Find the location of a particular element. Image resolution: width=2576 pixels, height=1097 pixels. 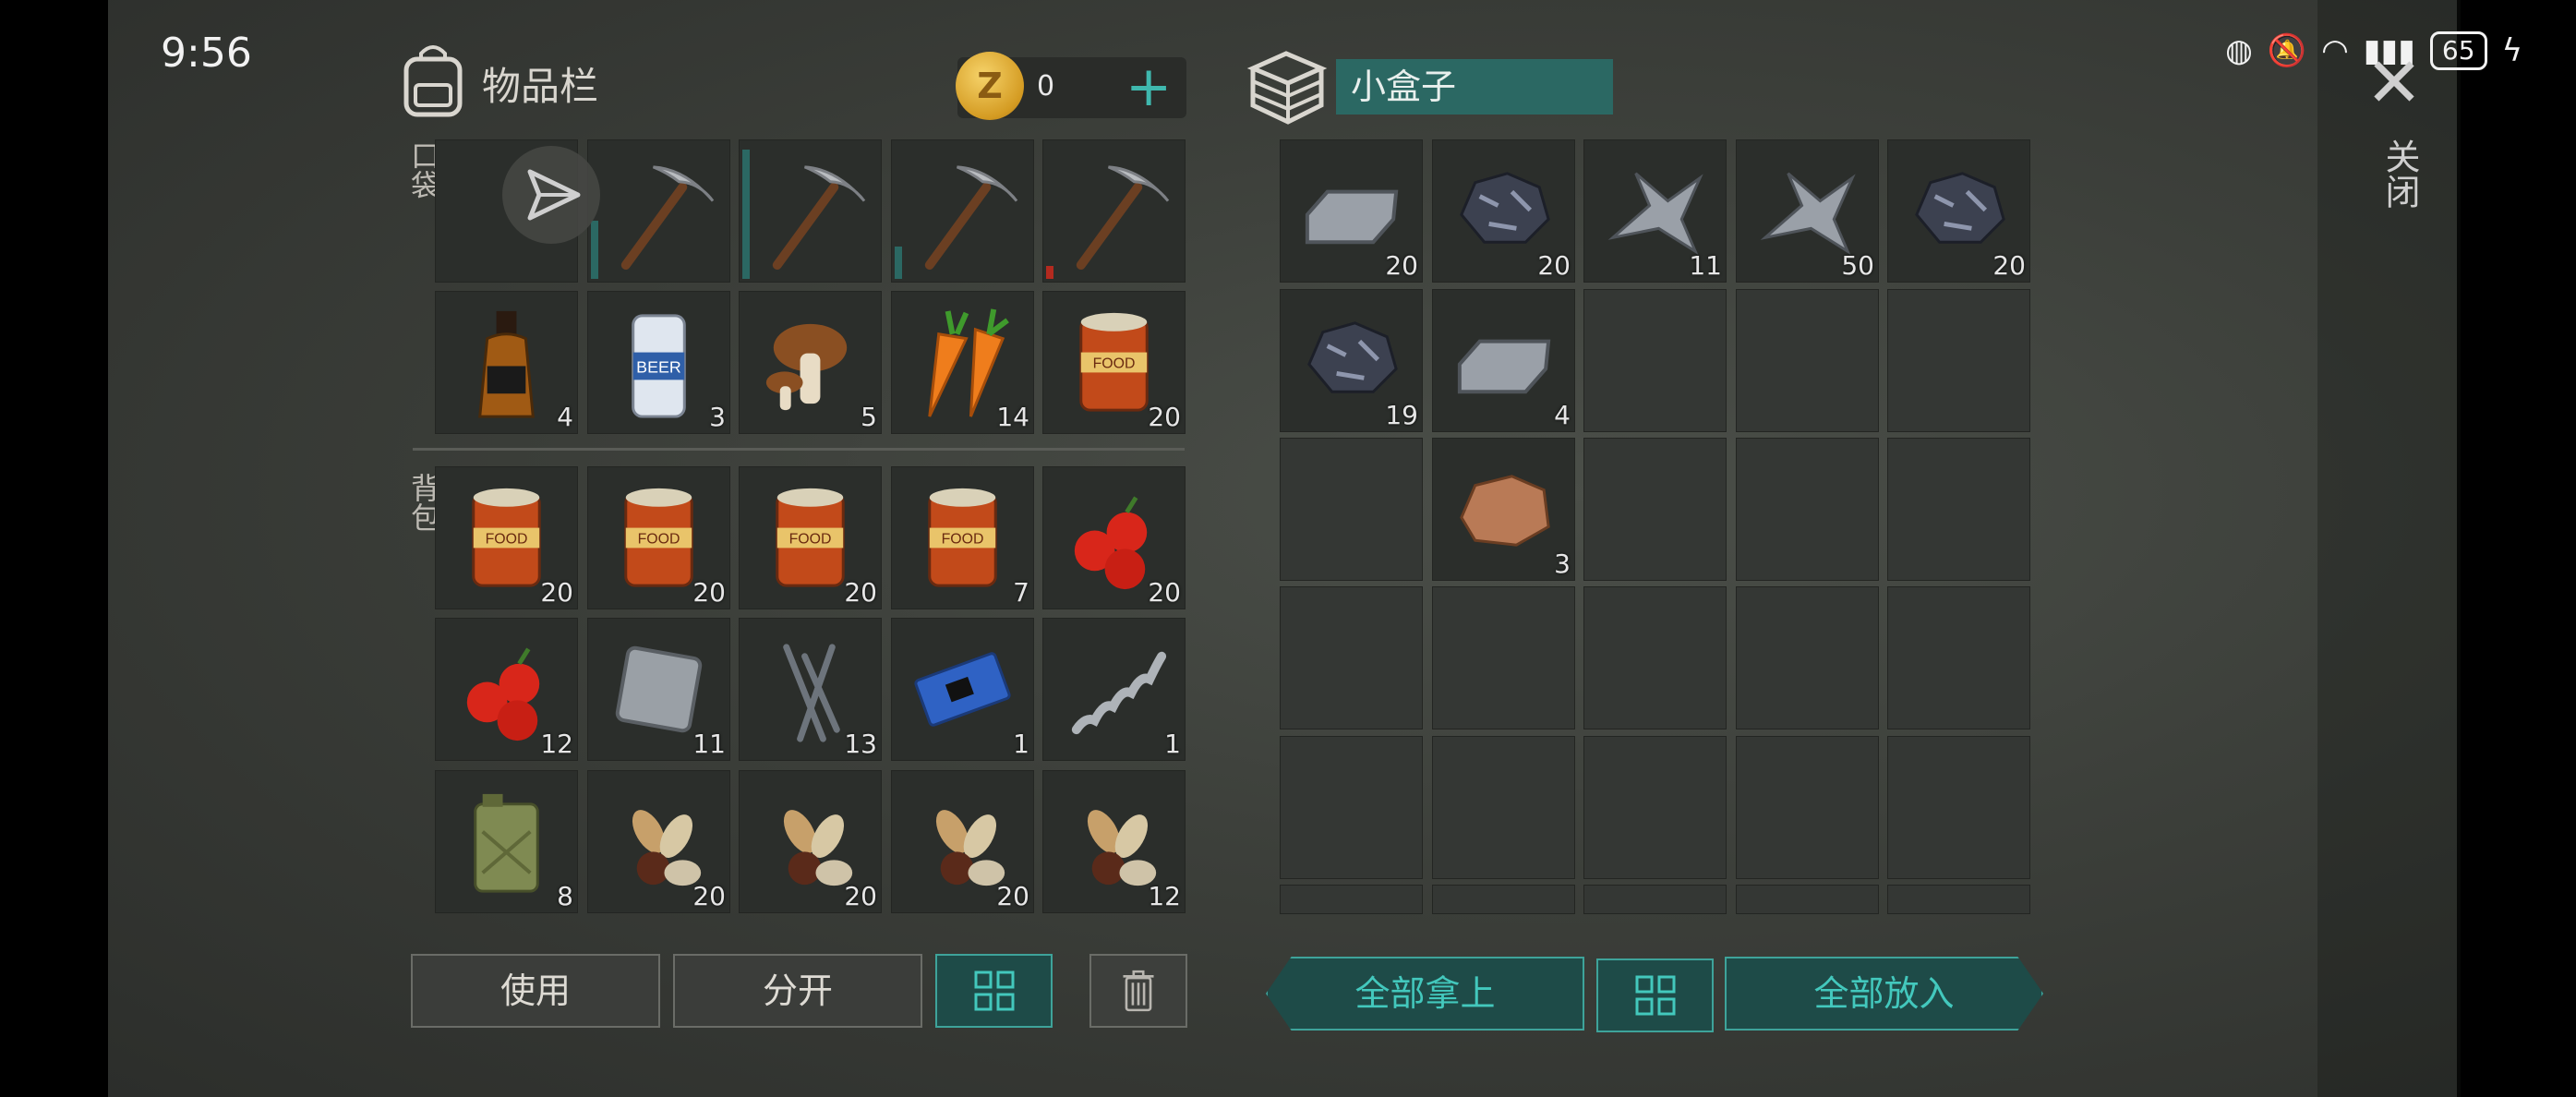

item-count: 19 is located at coordinates (1401, 415).